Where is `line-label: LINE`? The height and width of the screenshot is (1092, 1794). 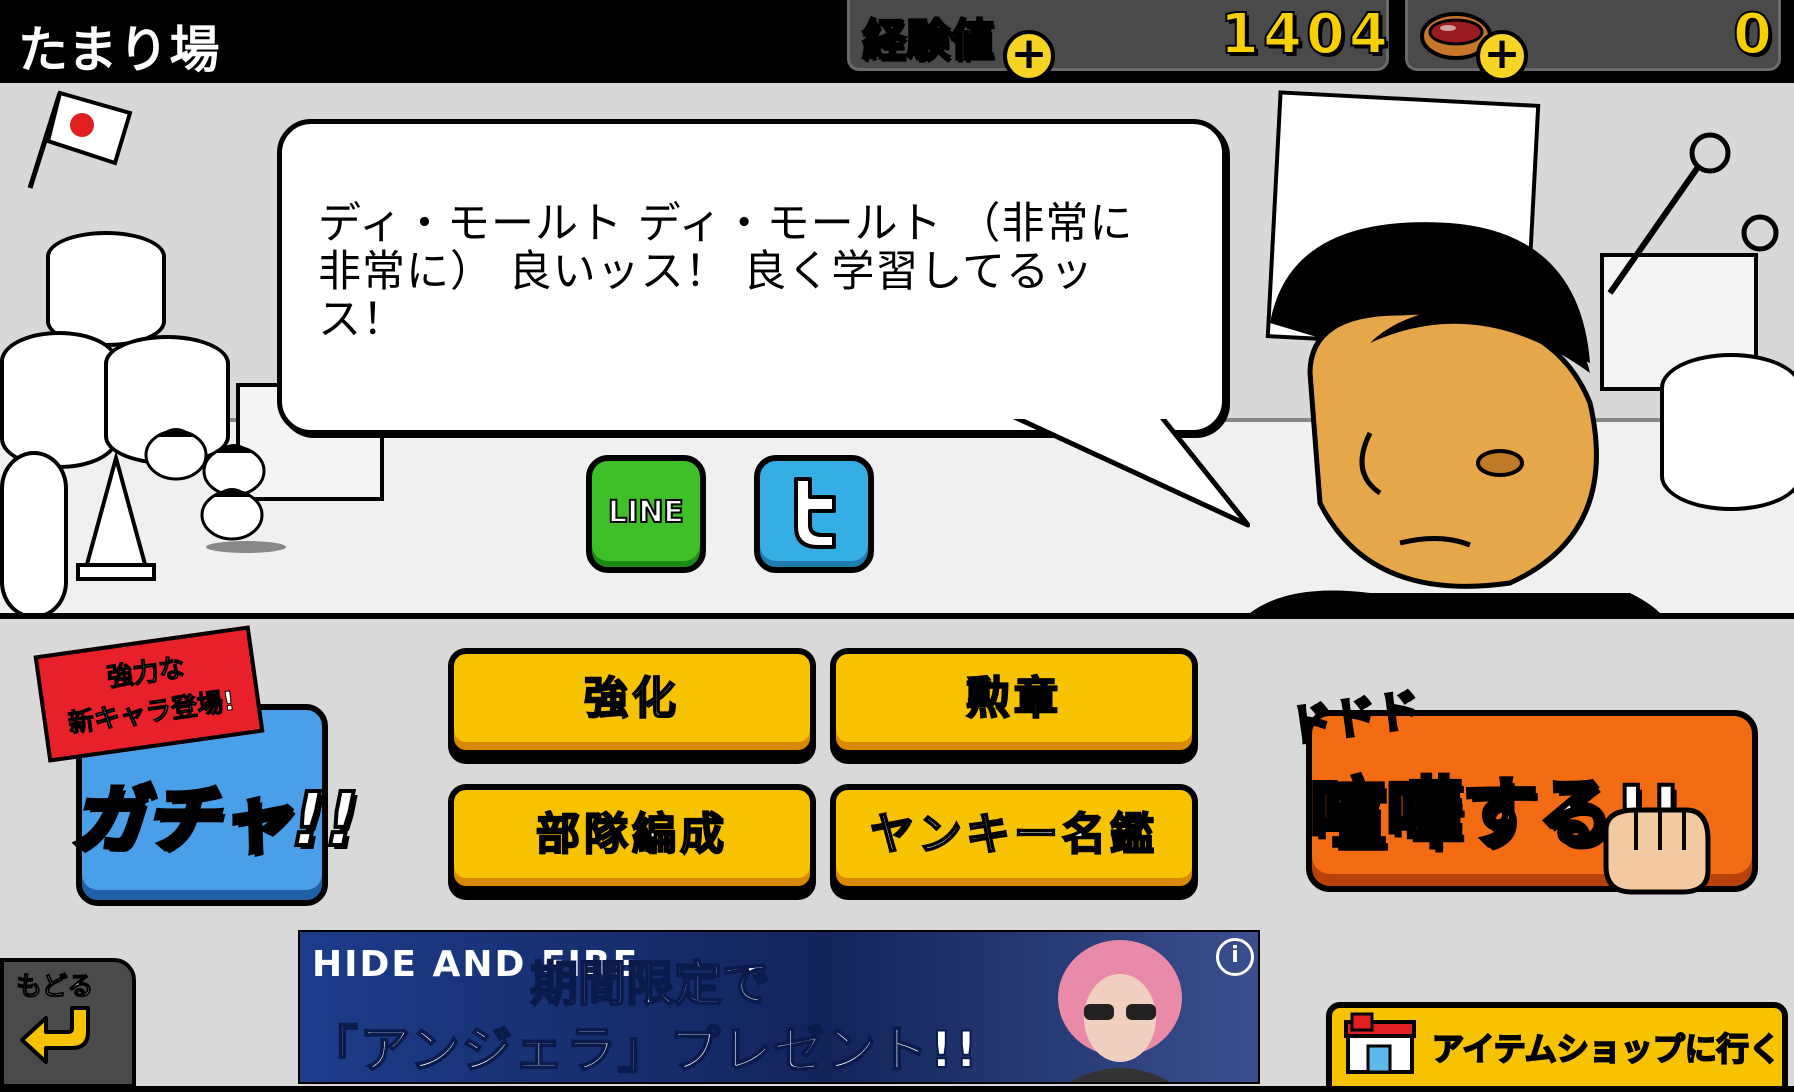
line-label: LINE is located at coordinates (646, 512).